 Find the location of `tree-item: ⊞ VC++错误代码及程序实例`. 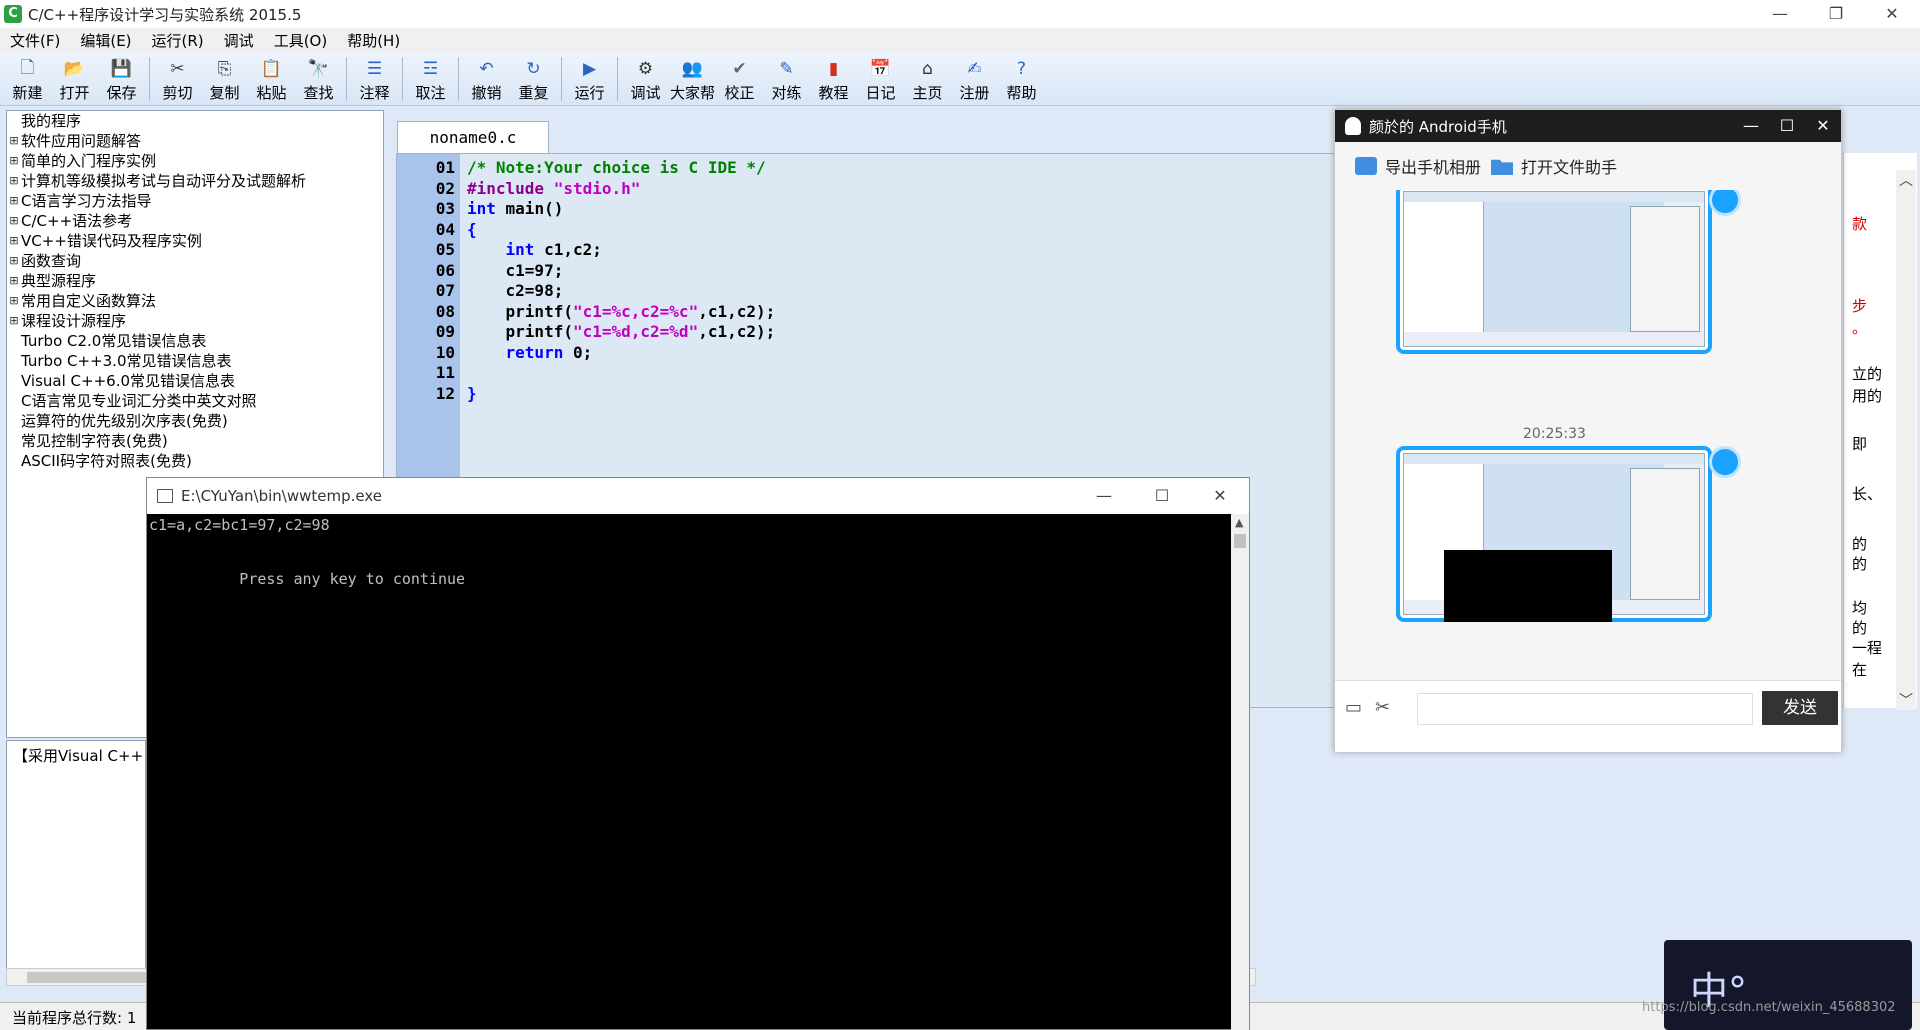

tree-item: ⊞ VC++错误代码及程序实例 is located at coordinates (195, 241).